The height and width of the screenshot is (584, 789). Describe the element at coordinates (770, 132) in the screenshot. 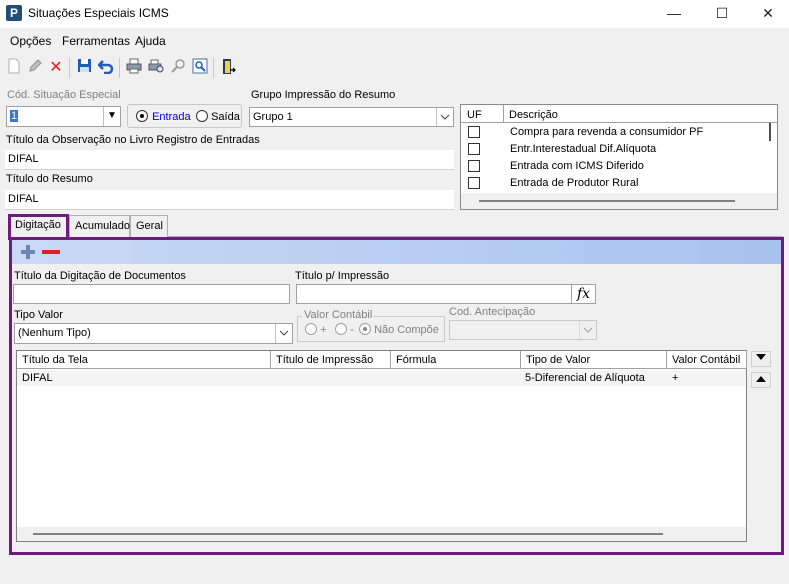

I see `vertical-scrollbar-thumb` at that location.